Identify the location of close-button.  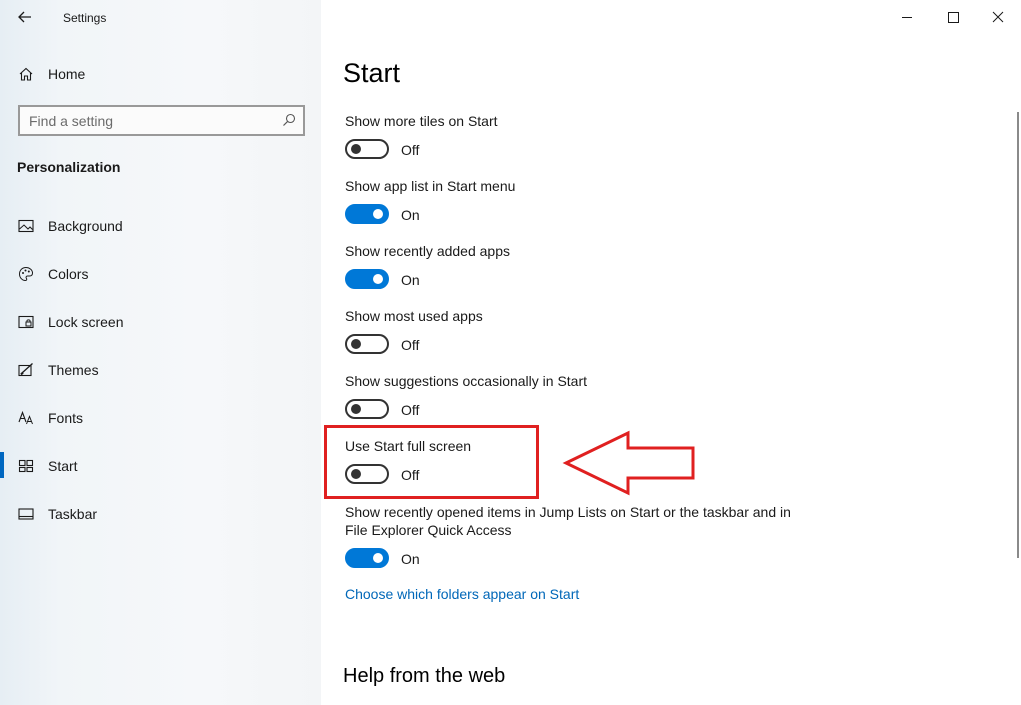
(998, 17).